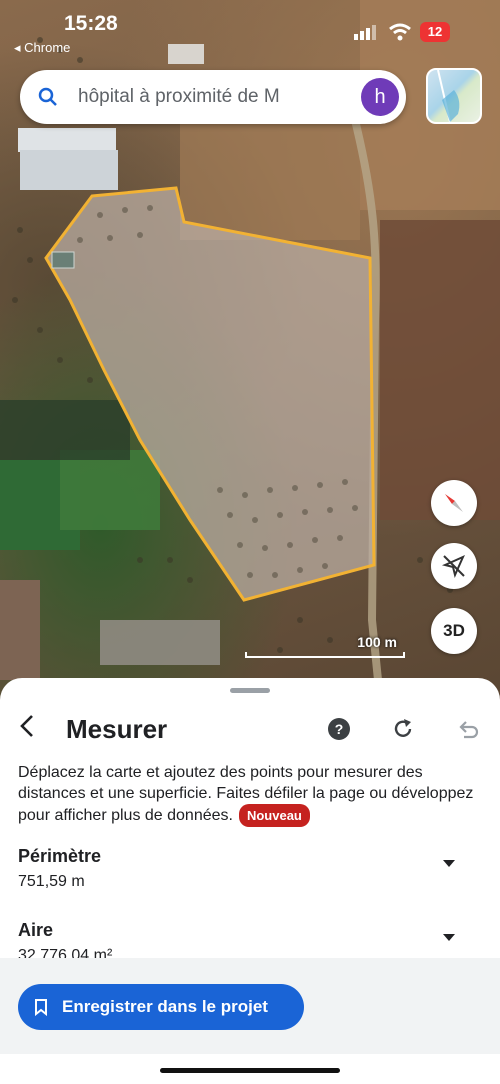  I want to click on page-title: Mesurer, so click(117, 729).